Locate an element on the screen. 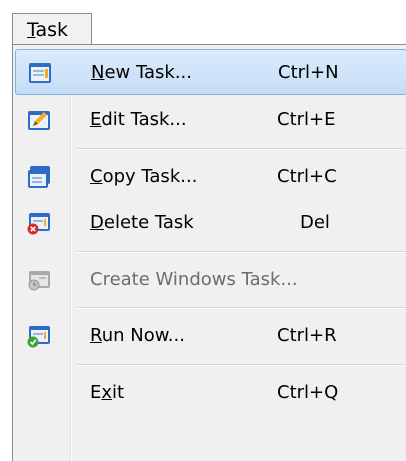 Image resolution: width=406 pixels, height=461 pixels. copy-task-icon is located at coordinates (39, 177).